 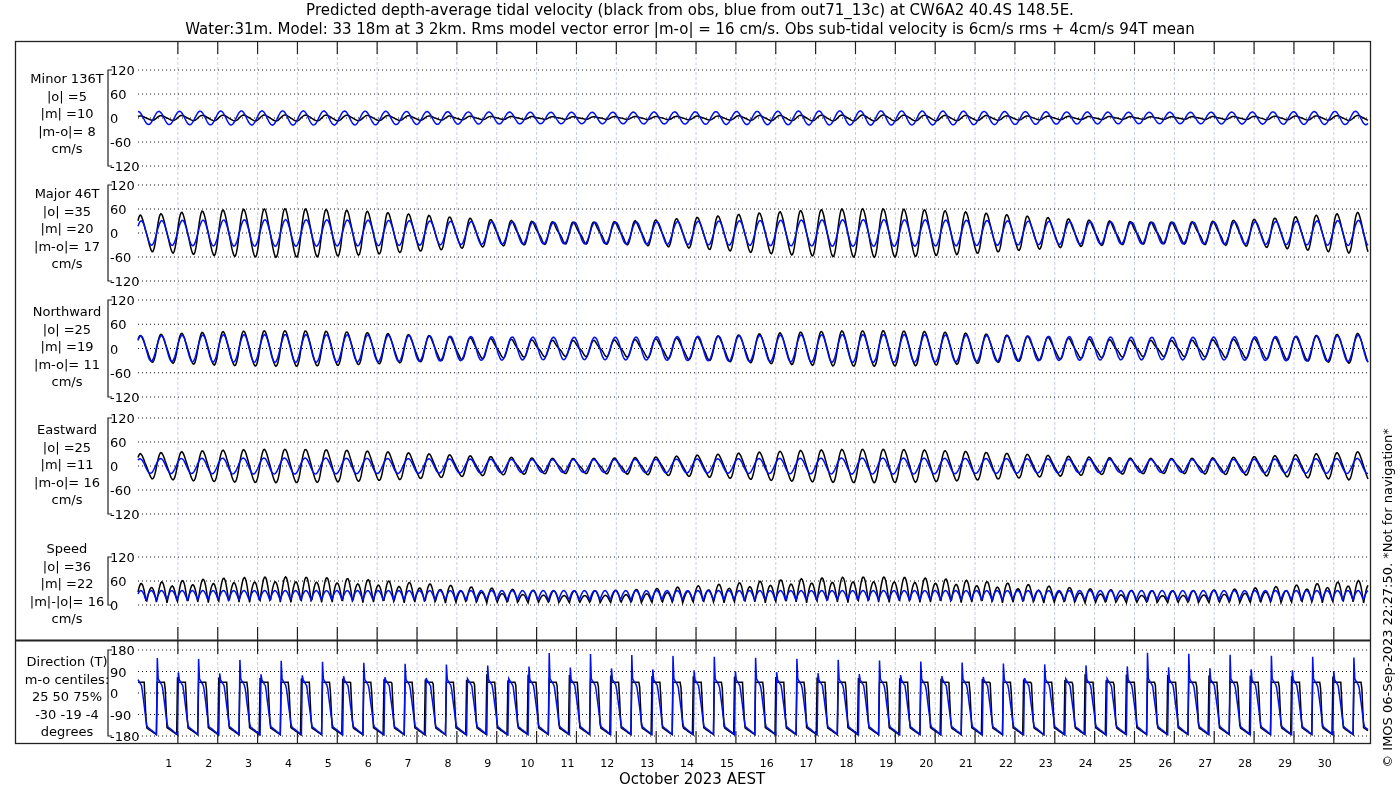 I want to click on panel-label: |m| =22, so click(x=67, y=583).